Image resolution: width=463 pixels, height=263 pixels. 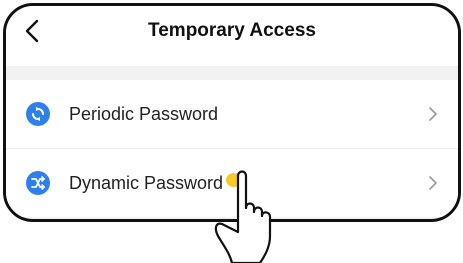 What do you see at coordinates (232, 30) in the screenshot?
I see `page-title: Temporary Access` at bounding box center [232, 30].